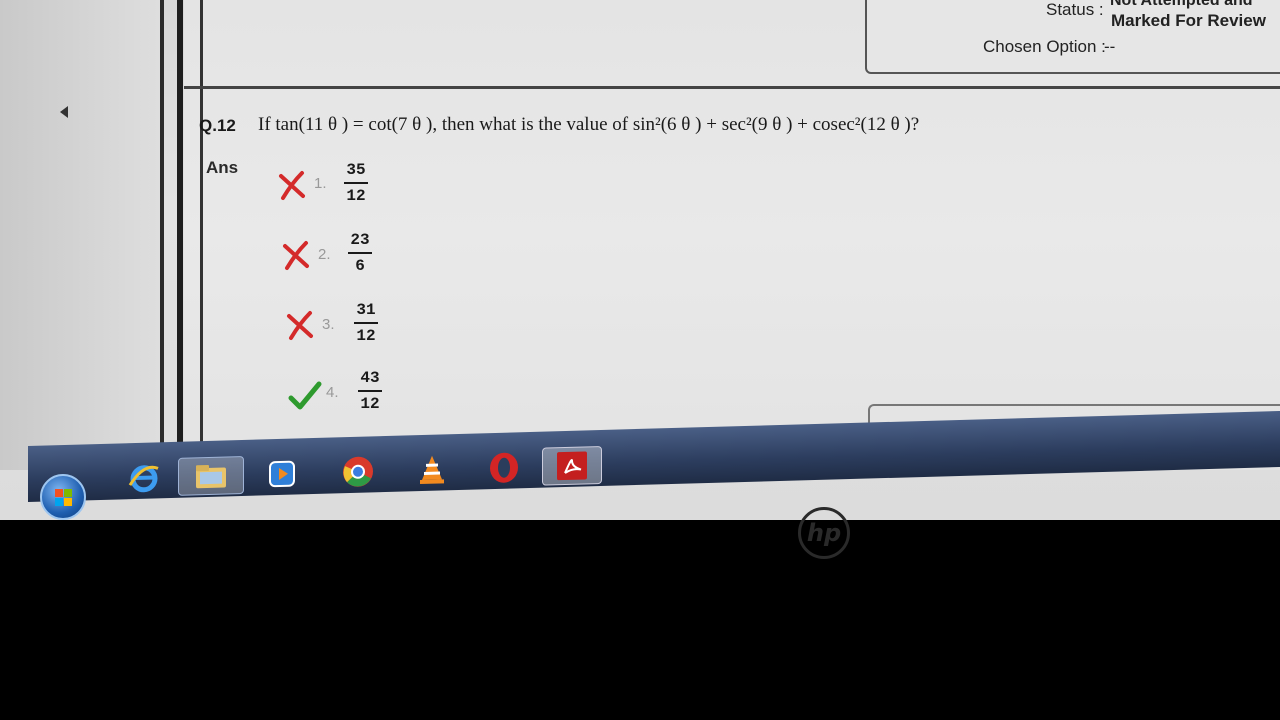 The image size is (1280, 720). I want to click on internet-explorer-icon, so click(144, 477).